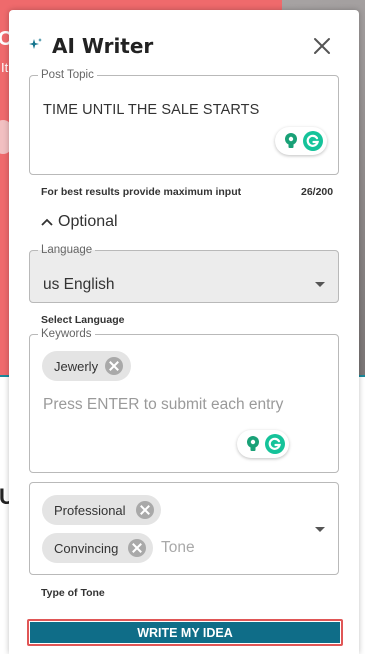 The width and height of the screenshot is (365, 654). Describe the element at coordinates (90, 510) in the screenshot. I see `tone-chip-label: Professional` at that location.